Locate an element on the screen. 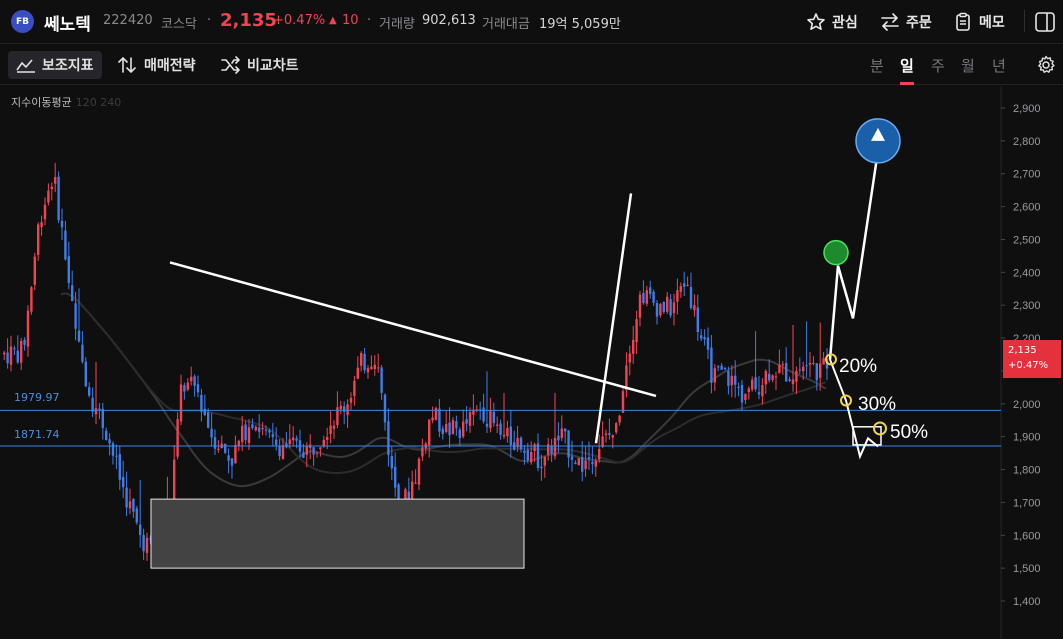  compare-button: 비교차트 is located at coordinates (260, 65).